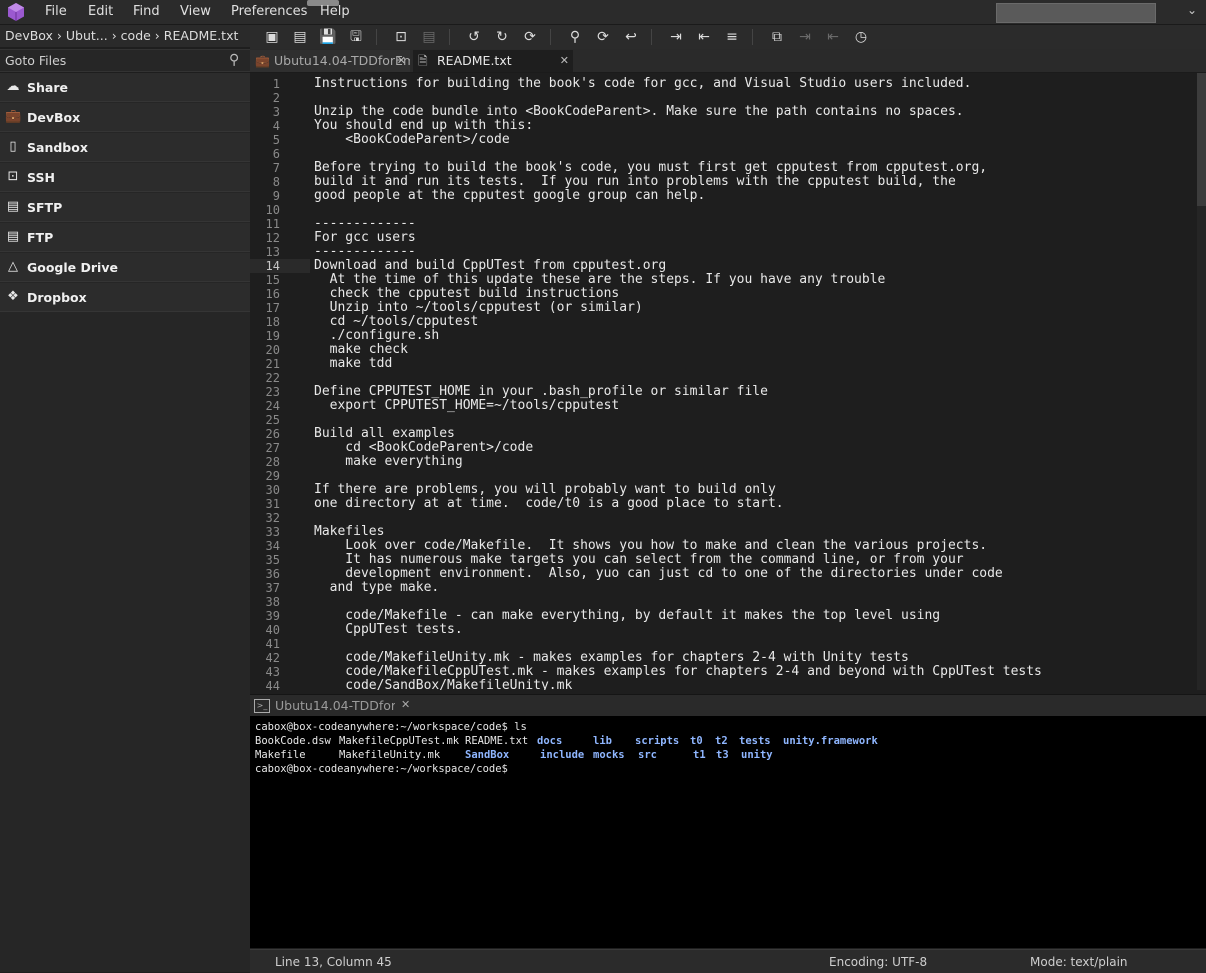  Describe the element at coordinates (125, 87) in the screenshot. I see `sidebar-item-share: ☁ Share` at that location.